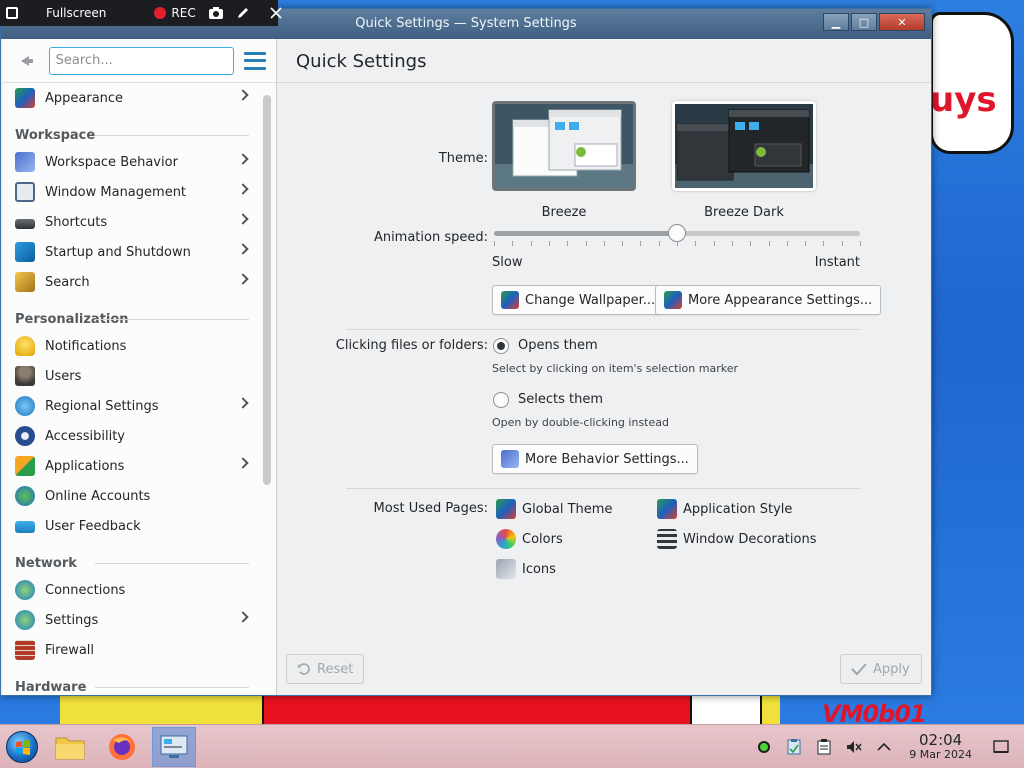 The image size is (1024, 768). What do you see at coordinates (501, 346) in the screenshot?
I see `opens-them-radio` at bounding box center [501, 346].